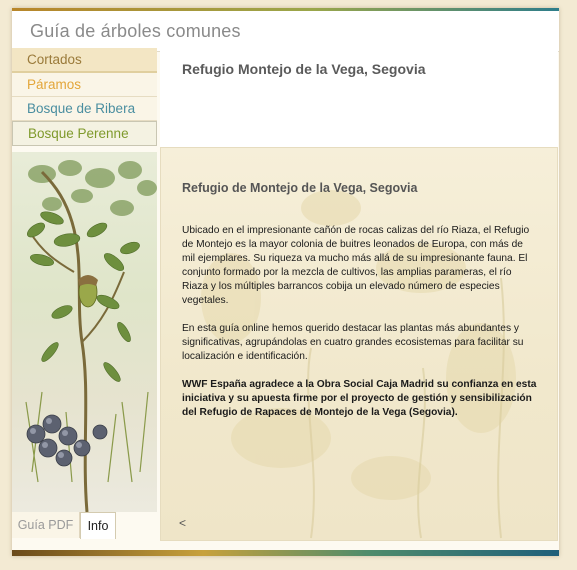  I want to click on previous-arrow-button: <, so click(182, 523).